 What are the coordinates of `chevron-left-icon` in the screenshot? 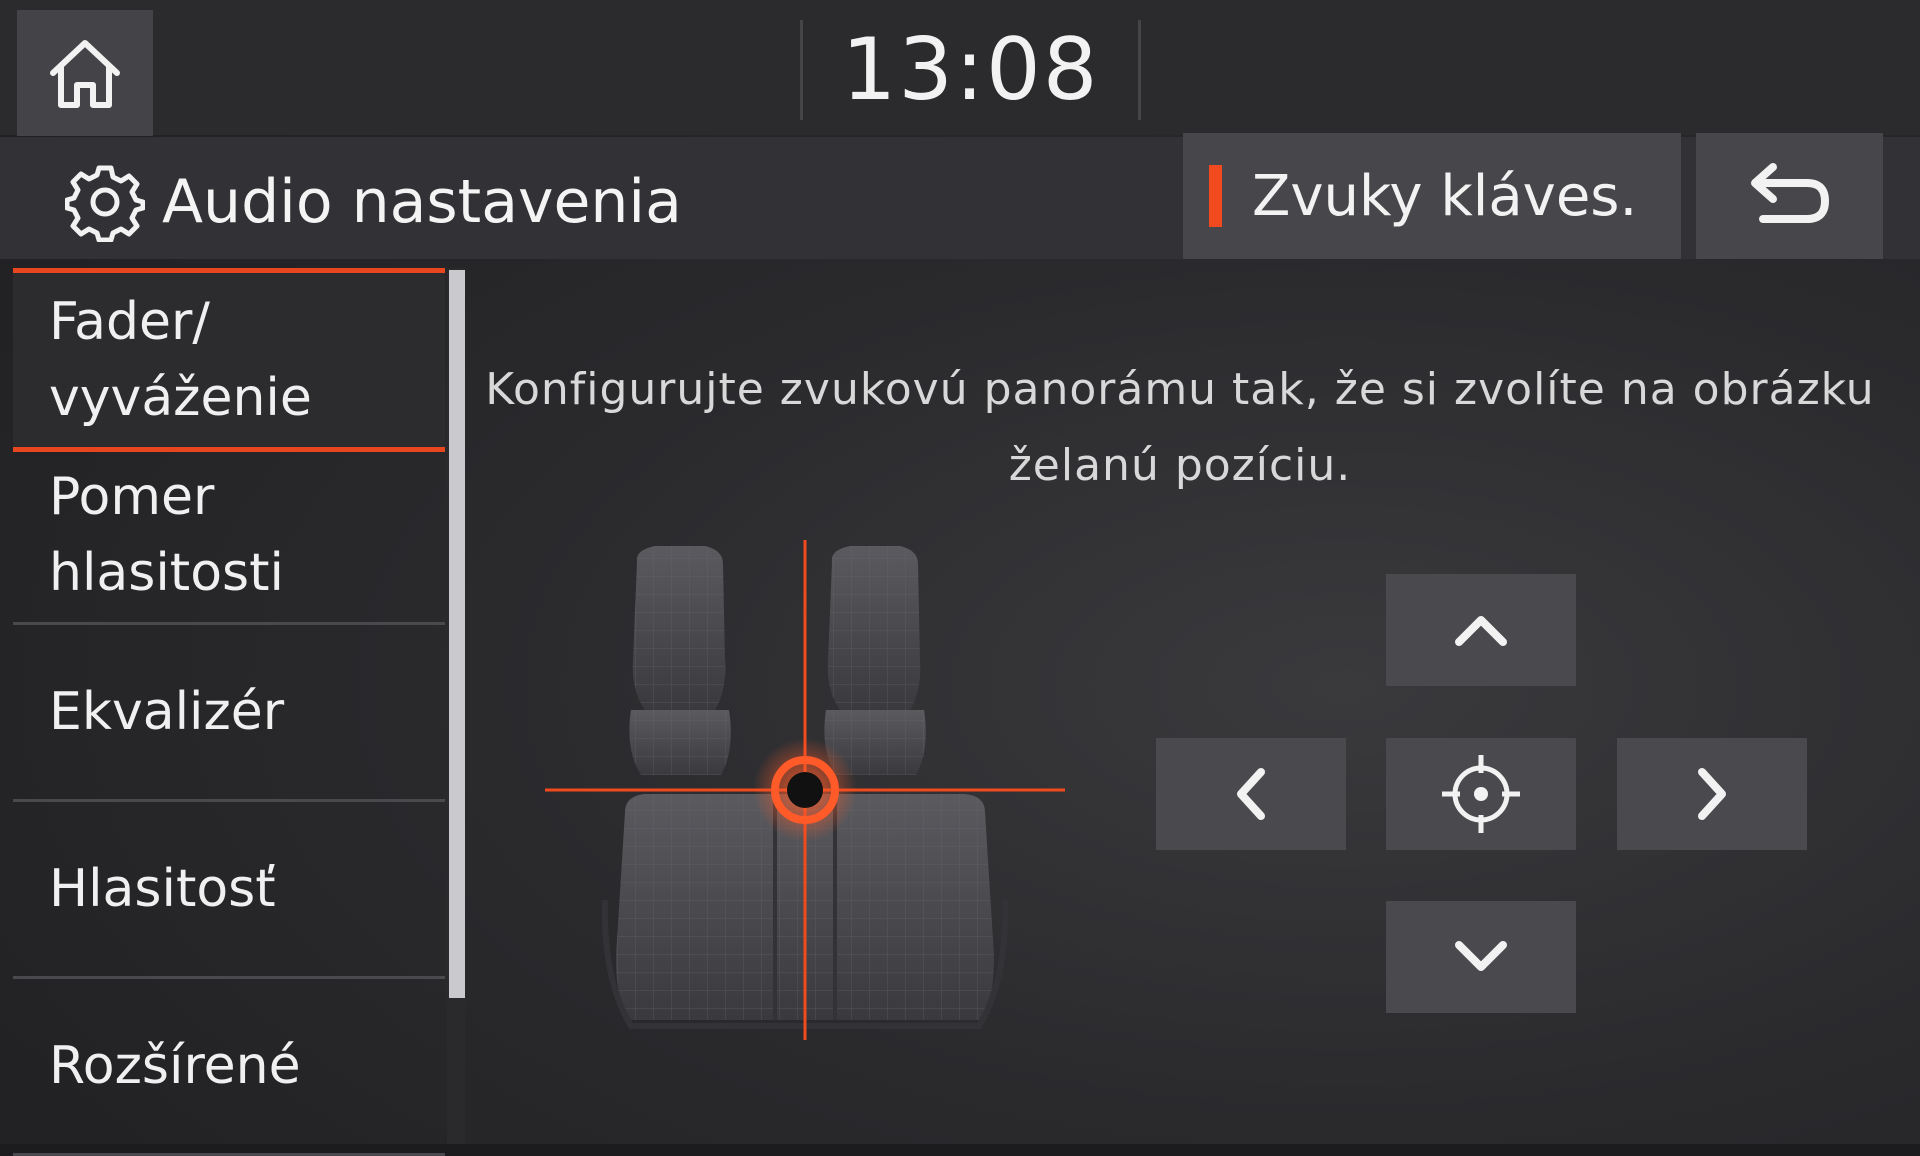 It's located at (1251, 794).